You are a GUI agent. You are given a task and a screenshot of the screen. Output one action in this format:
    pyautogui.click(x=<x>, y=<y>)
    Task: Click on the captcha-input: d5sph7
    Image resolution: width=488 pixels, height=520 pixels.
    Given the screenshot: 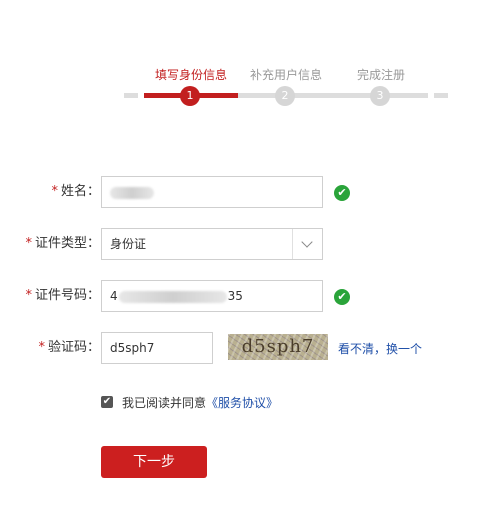 What is the action you would take?
    pyautogui.click(x=157, y=348)
    